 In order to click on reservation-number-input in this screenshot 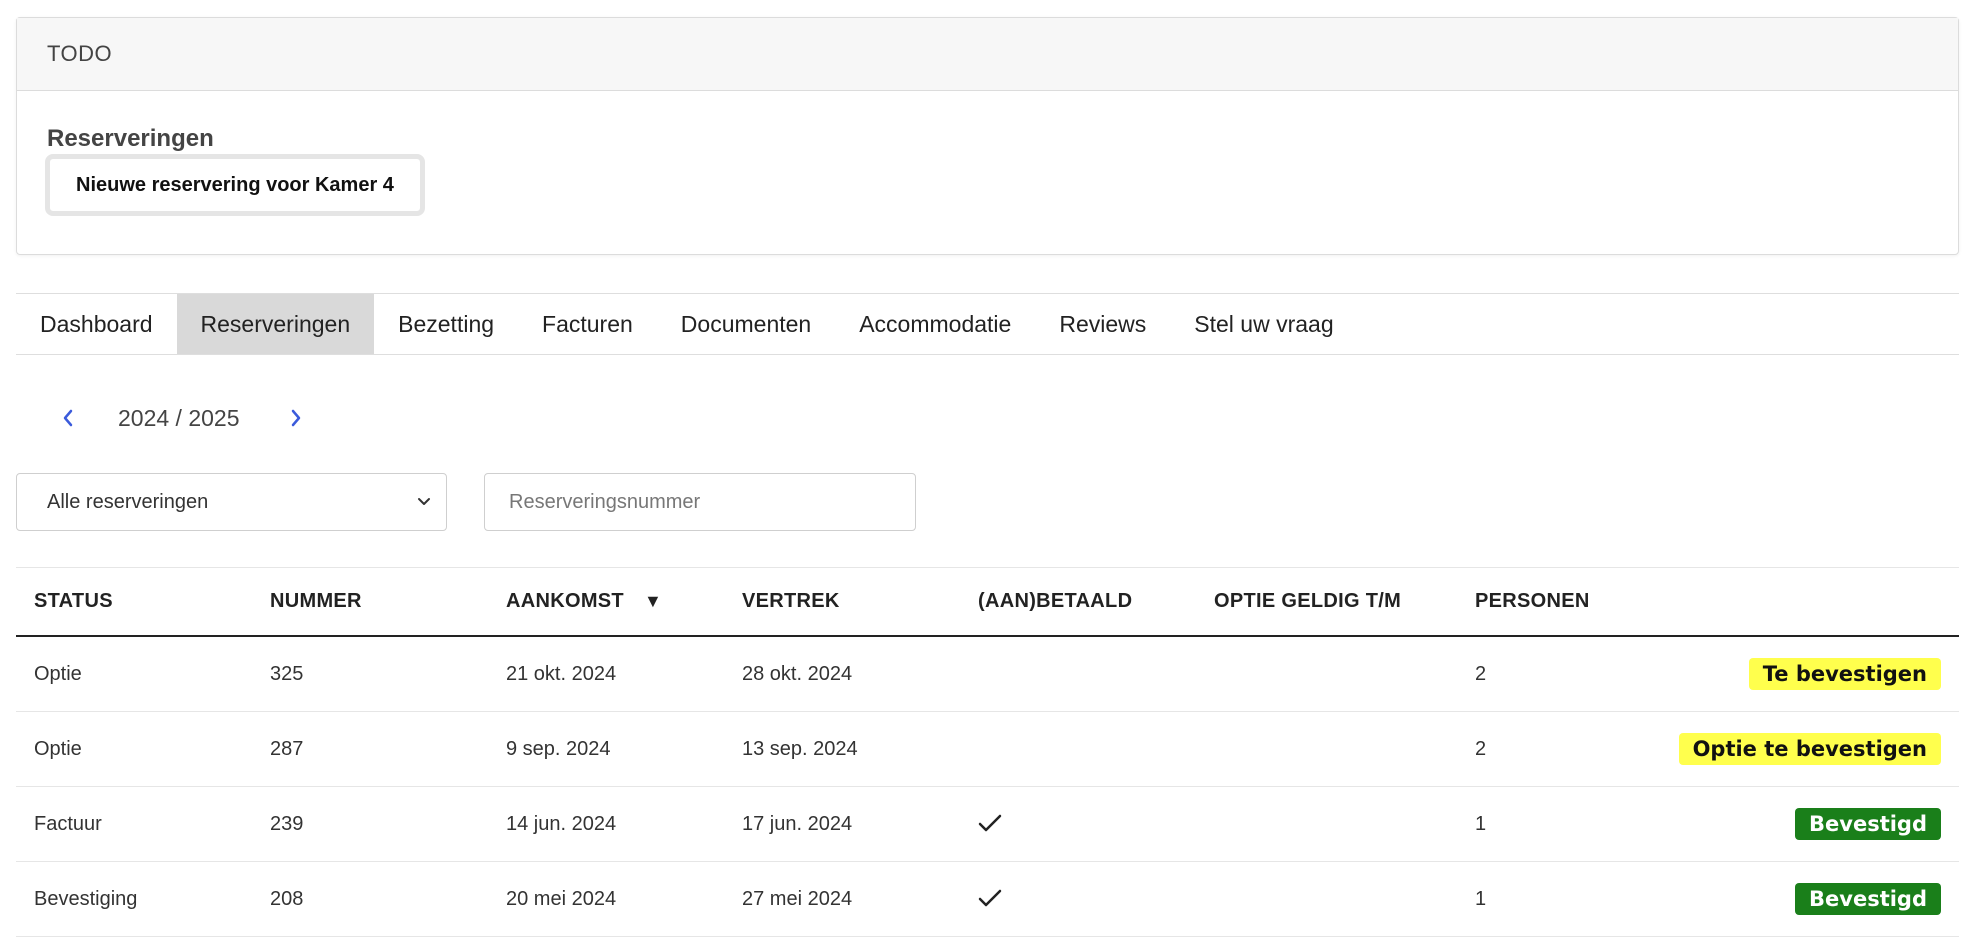, I will do `click(700, 502)`.